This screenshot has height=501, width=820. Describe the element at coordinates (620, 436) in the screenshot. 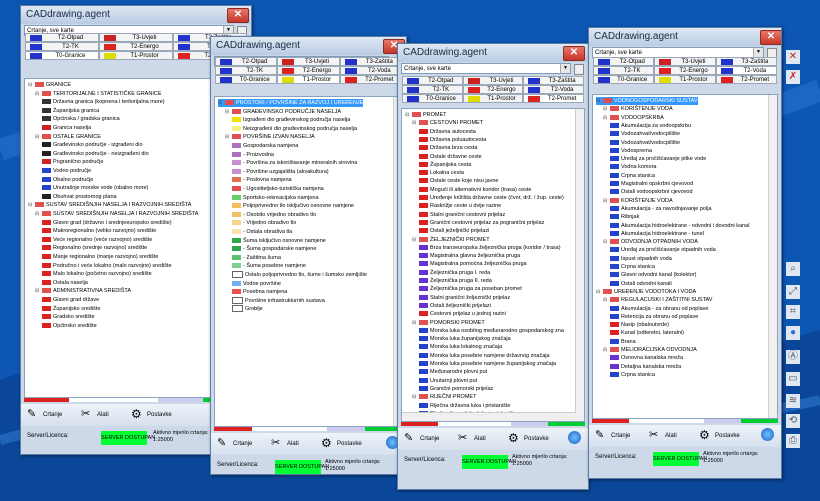

I see `draw-button: Crtanje` at that location.